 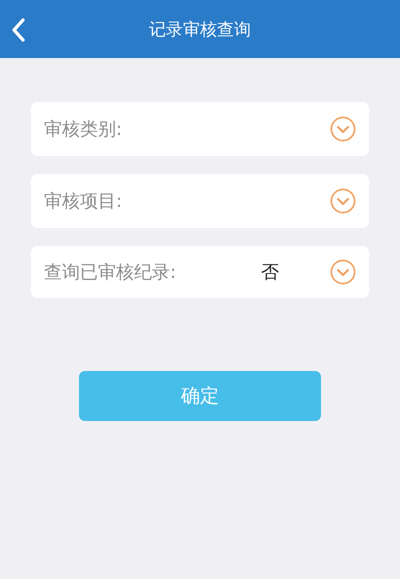 I want to click on dropdown-field: 审核类别:, so click(x=200, y=129).